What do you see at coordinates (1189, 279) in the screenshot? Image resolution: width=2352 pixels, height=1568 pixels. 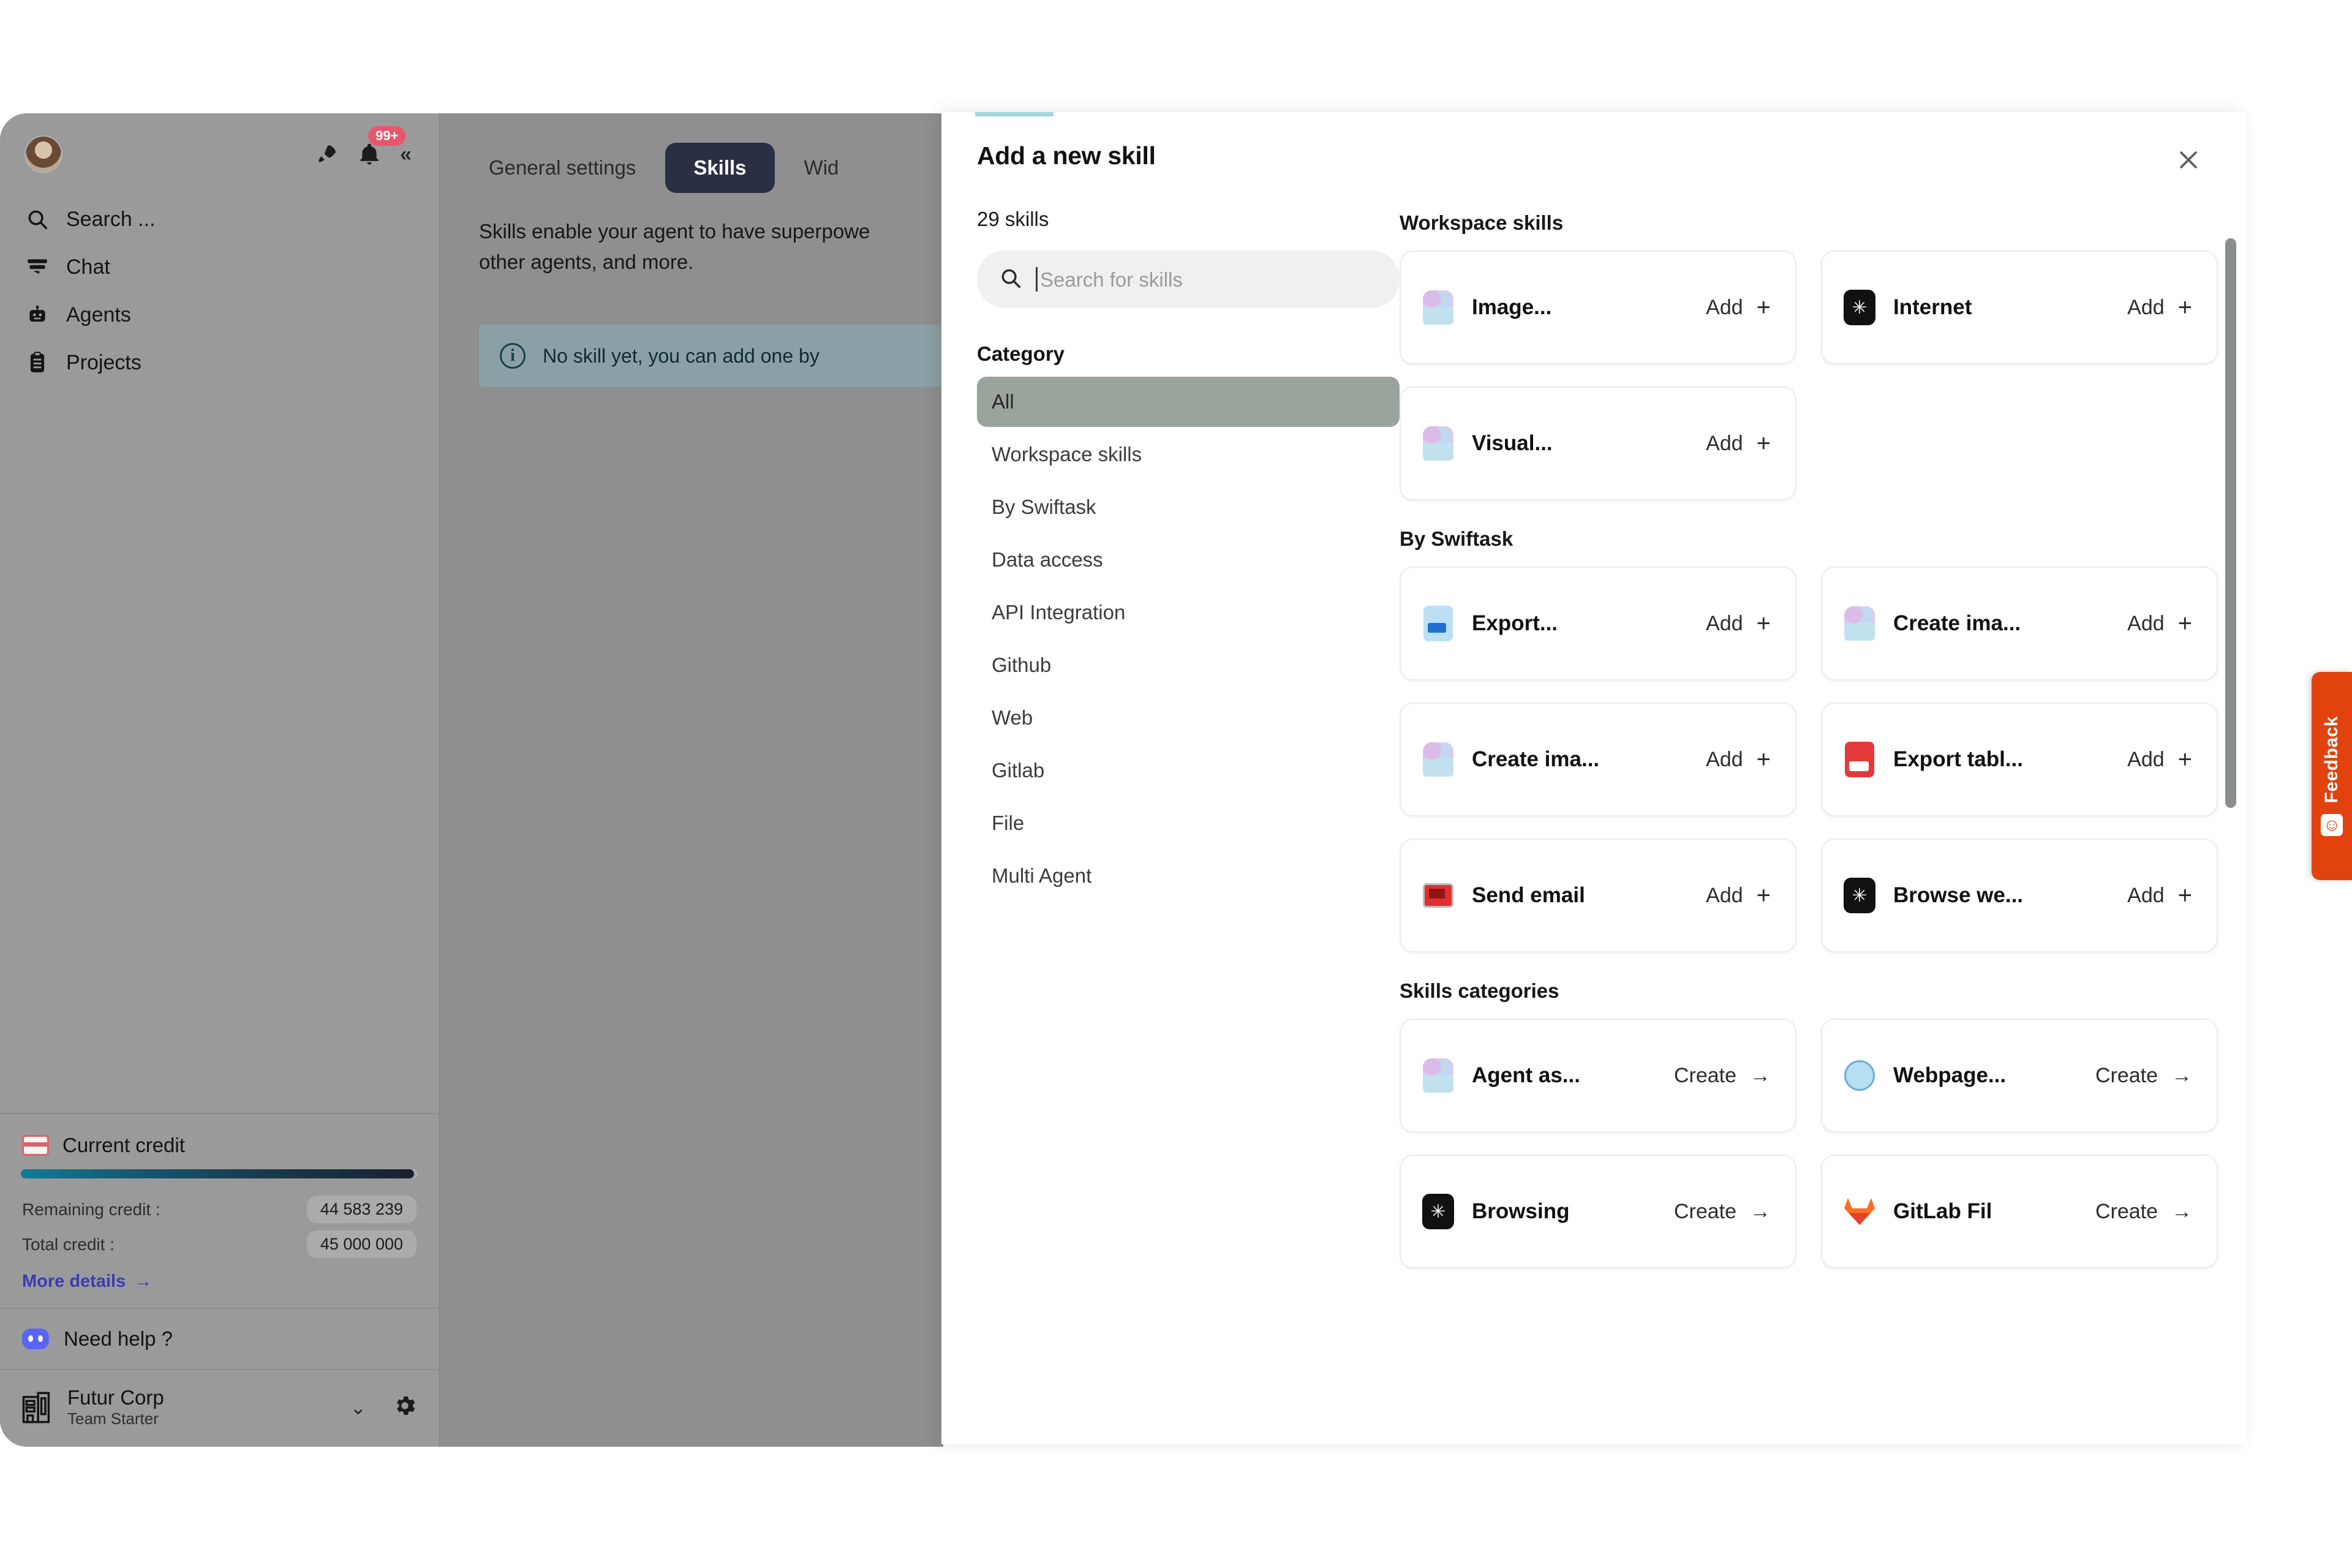 I see `search-skills-field: Search for skills` at bounding box center [1189, 279].